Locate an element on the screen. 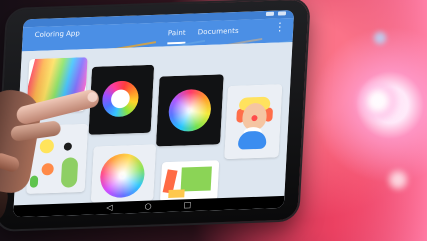  status-icons is located at coordinates (276, 13).